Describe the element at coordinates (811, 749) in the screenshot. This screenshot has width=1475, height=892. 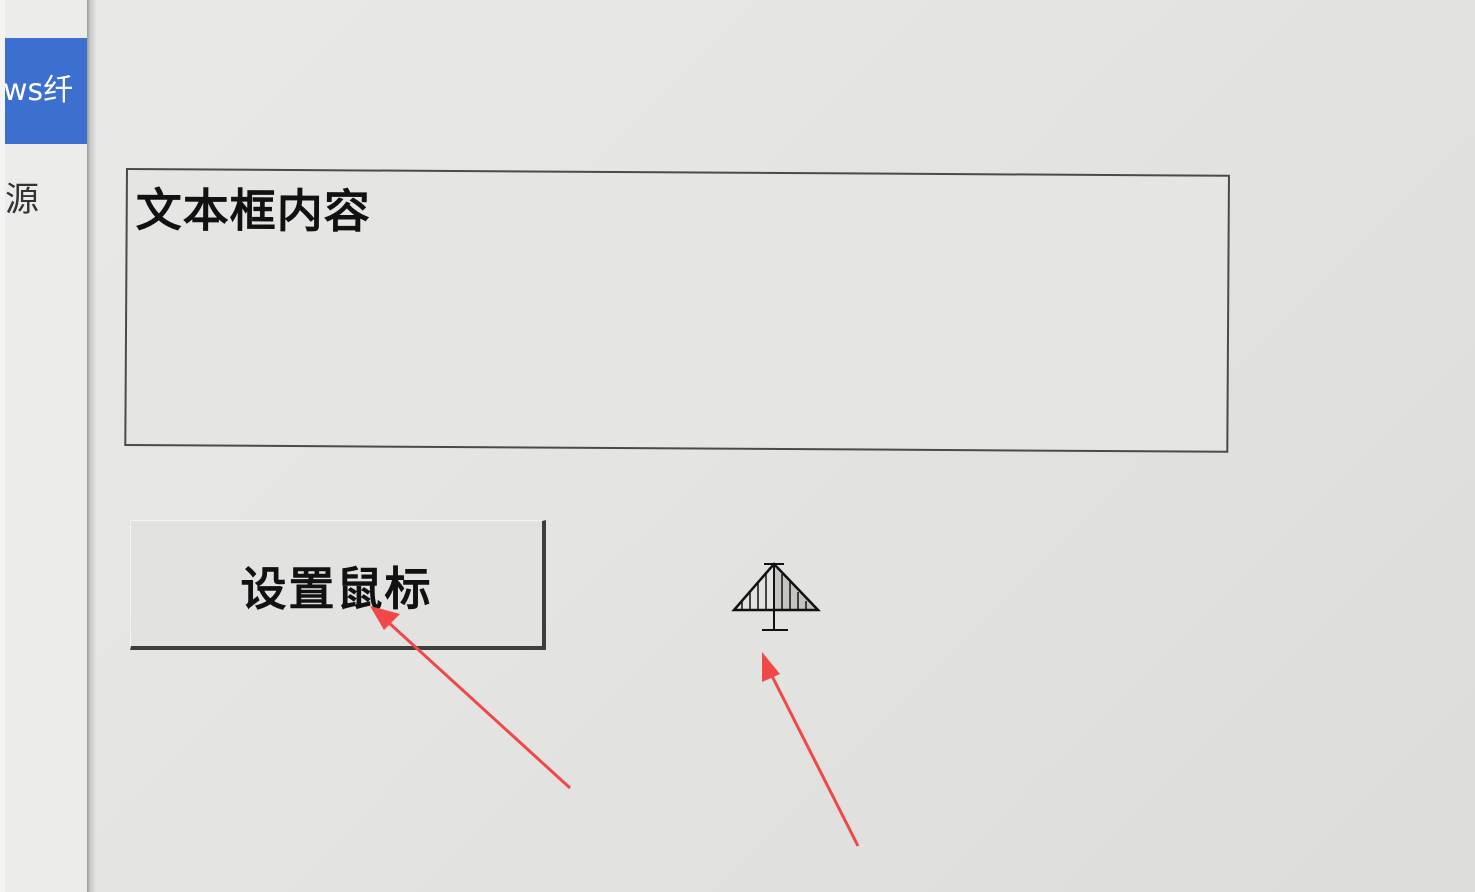
I see `annotation-arrow-to-cursor` at that location.